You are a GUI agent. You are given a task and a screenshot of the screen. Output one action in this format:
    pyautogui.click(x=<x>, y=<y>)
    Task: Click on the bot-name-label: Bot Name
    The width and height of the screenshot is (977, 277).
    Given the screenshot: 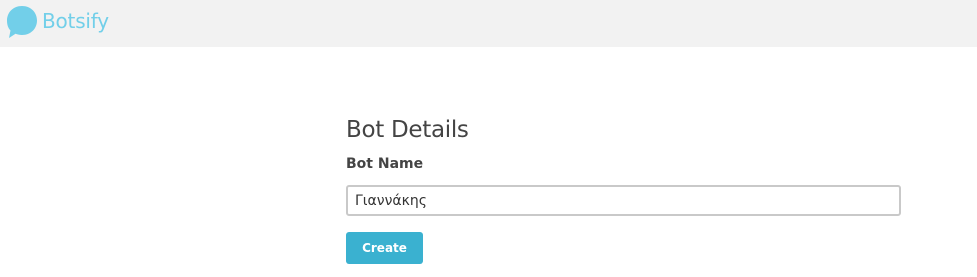 What is the action you would take?
    pyautogui.click(x=385, y=164)
    